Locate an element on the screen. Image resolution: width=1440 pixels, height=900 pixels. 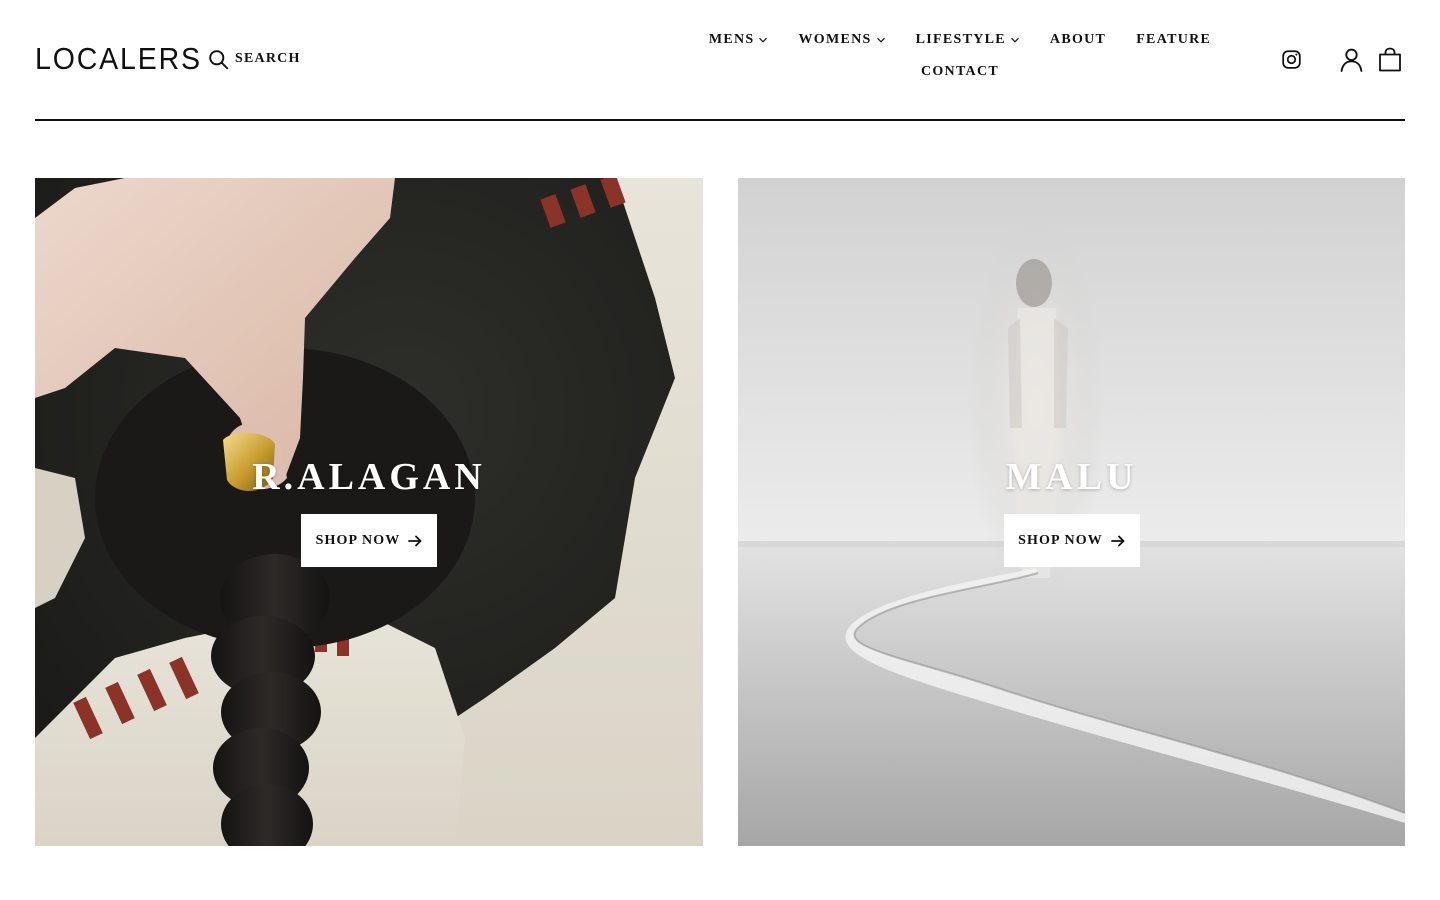
nav-item-contact: CONTACT is located at coordinates (960, 71).